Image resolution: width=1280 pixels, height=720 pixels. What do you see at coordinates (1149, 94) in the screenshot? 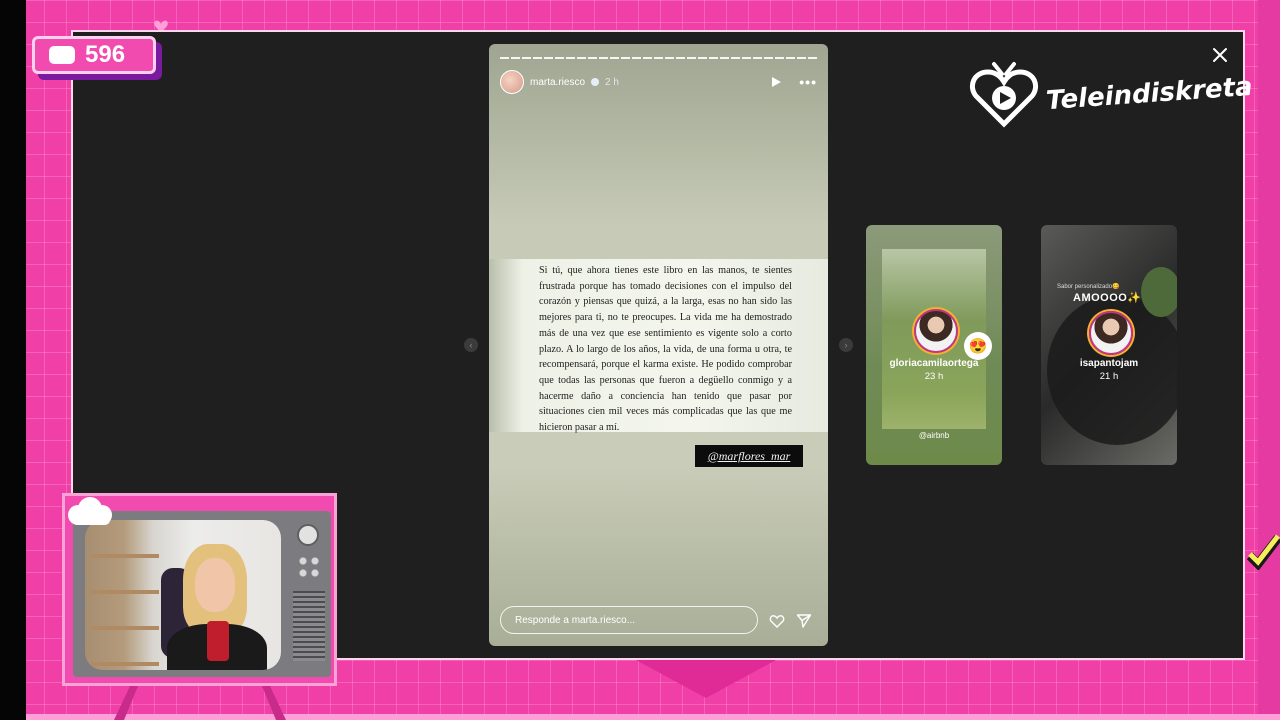
I see `brand-name: Teleindiskreta` at bounding box center [1149, 94].